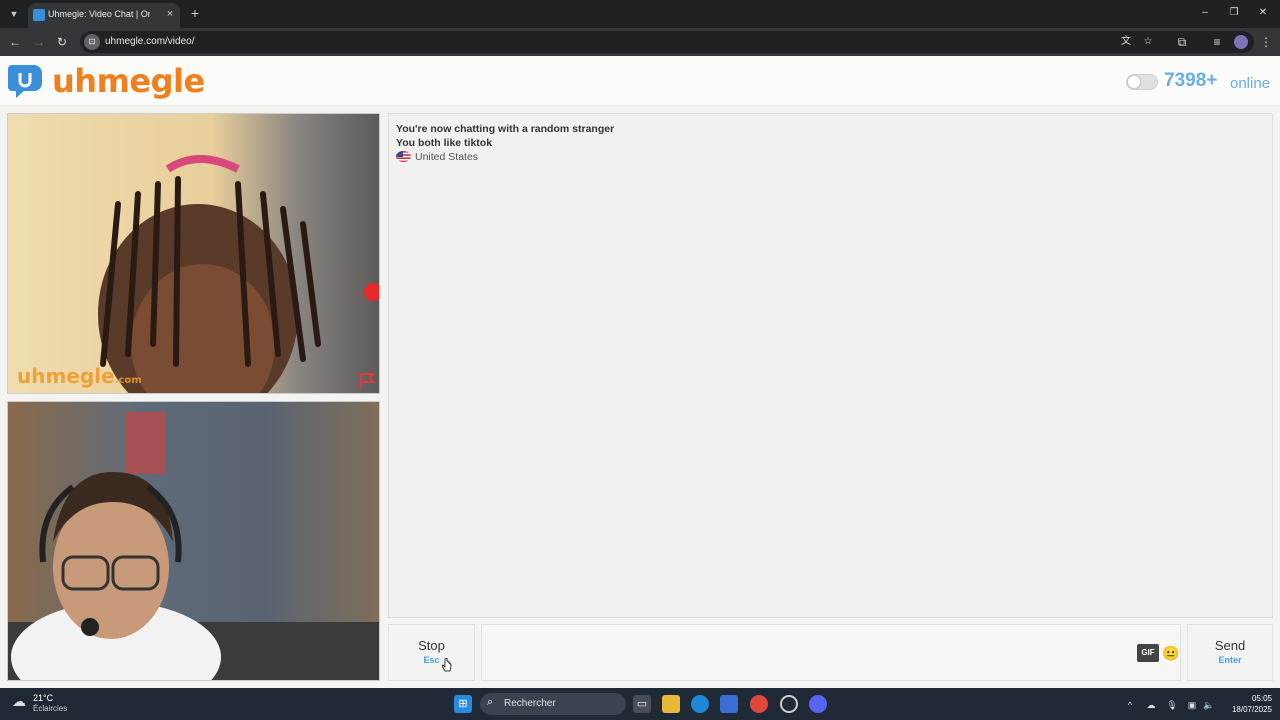  I want to click on theme-toggle, so click(1142, 82).